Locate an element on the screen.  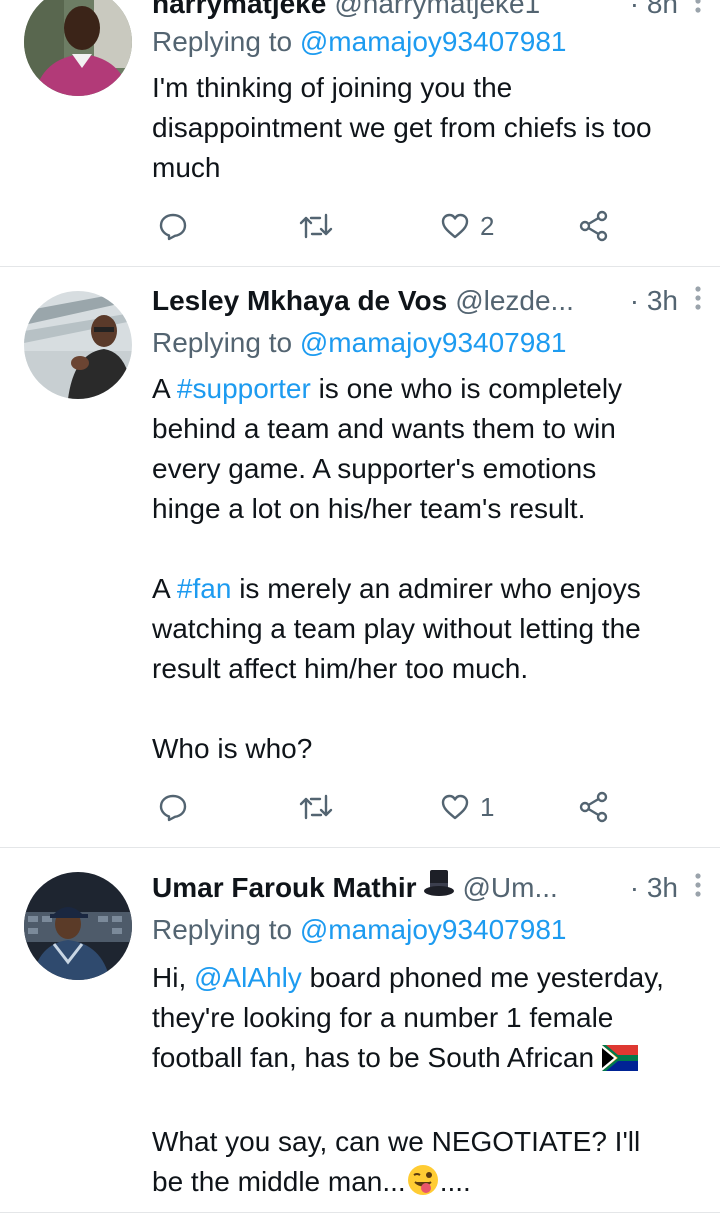
tweet-text-line: Hi, @AlAhly board phoned me yesterday, is located at coordinates (430, 978).